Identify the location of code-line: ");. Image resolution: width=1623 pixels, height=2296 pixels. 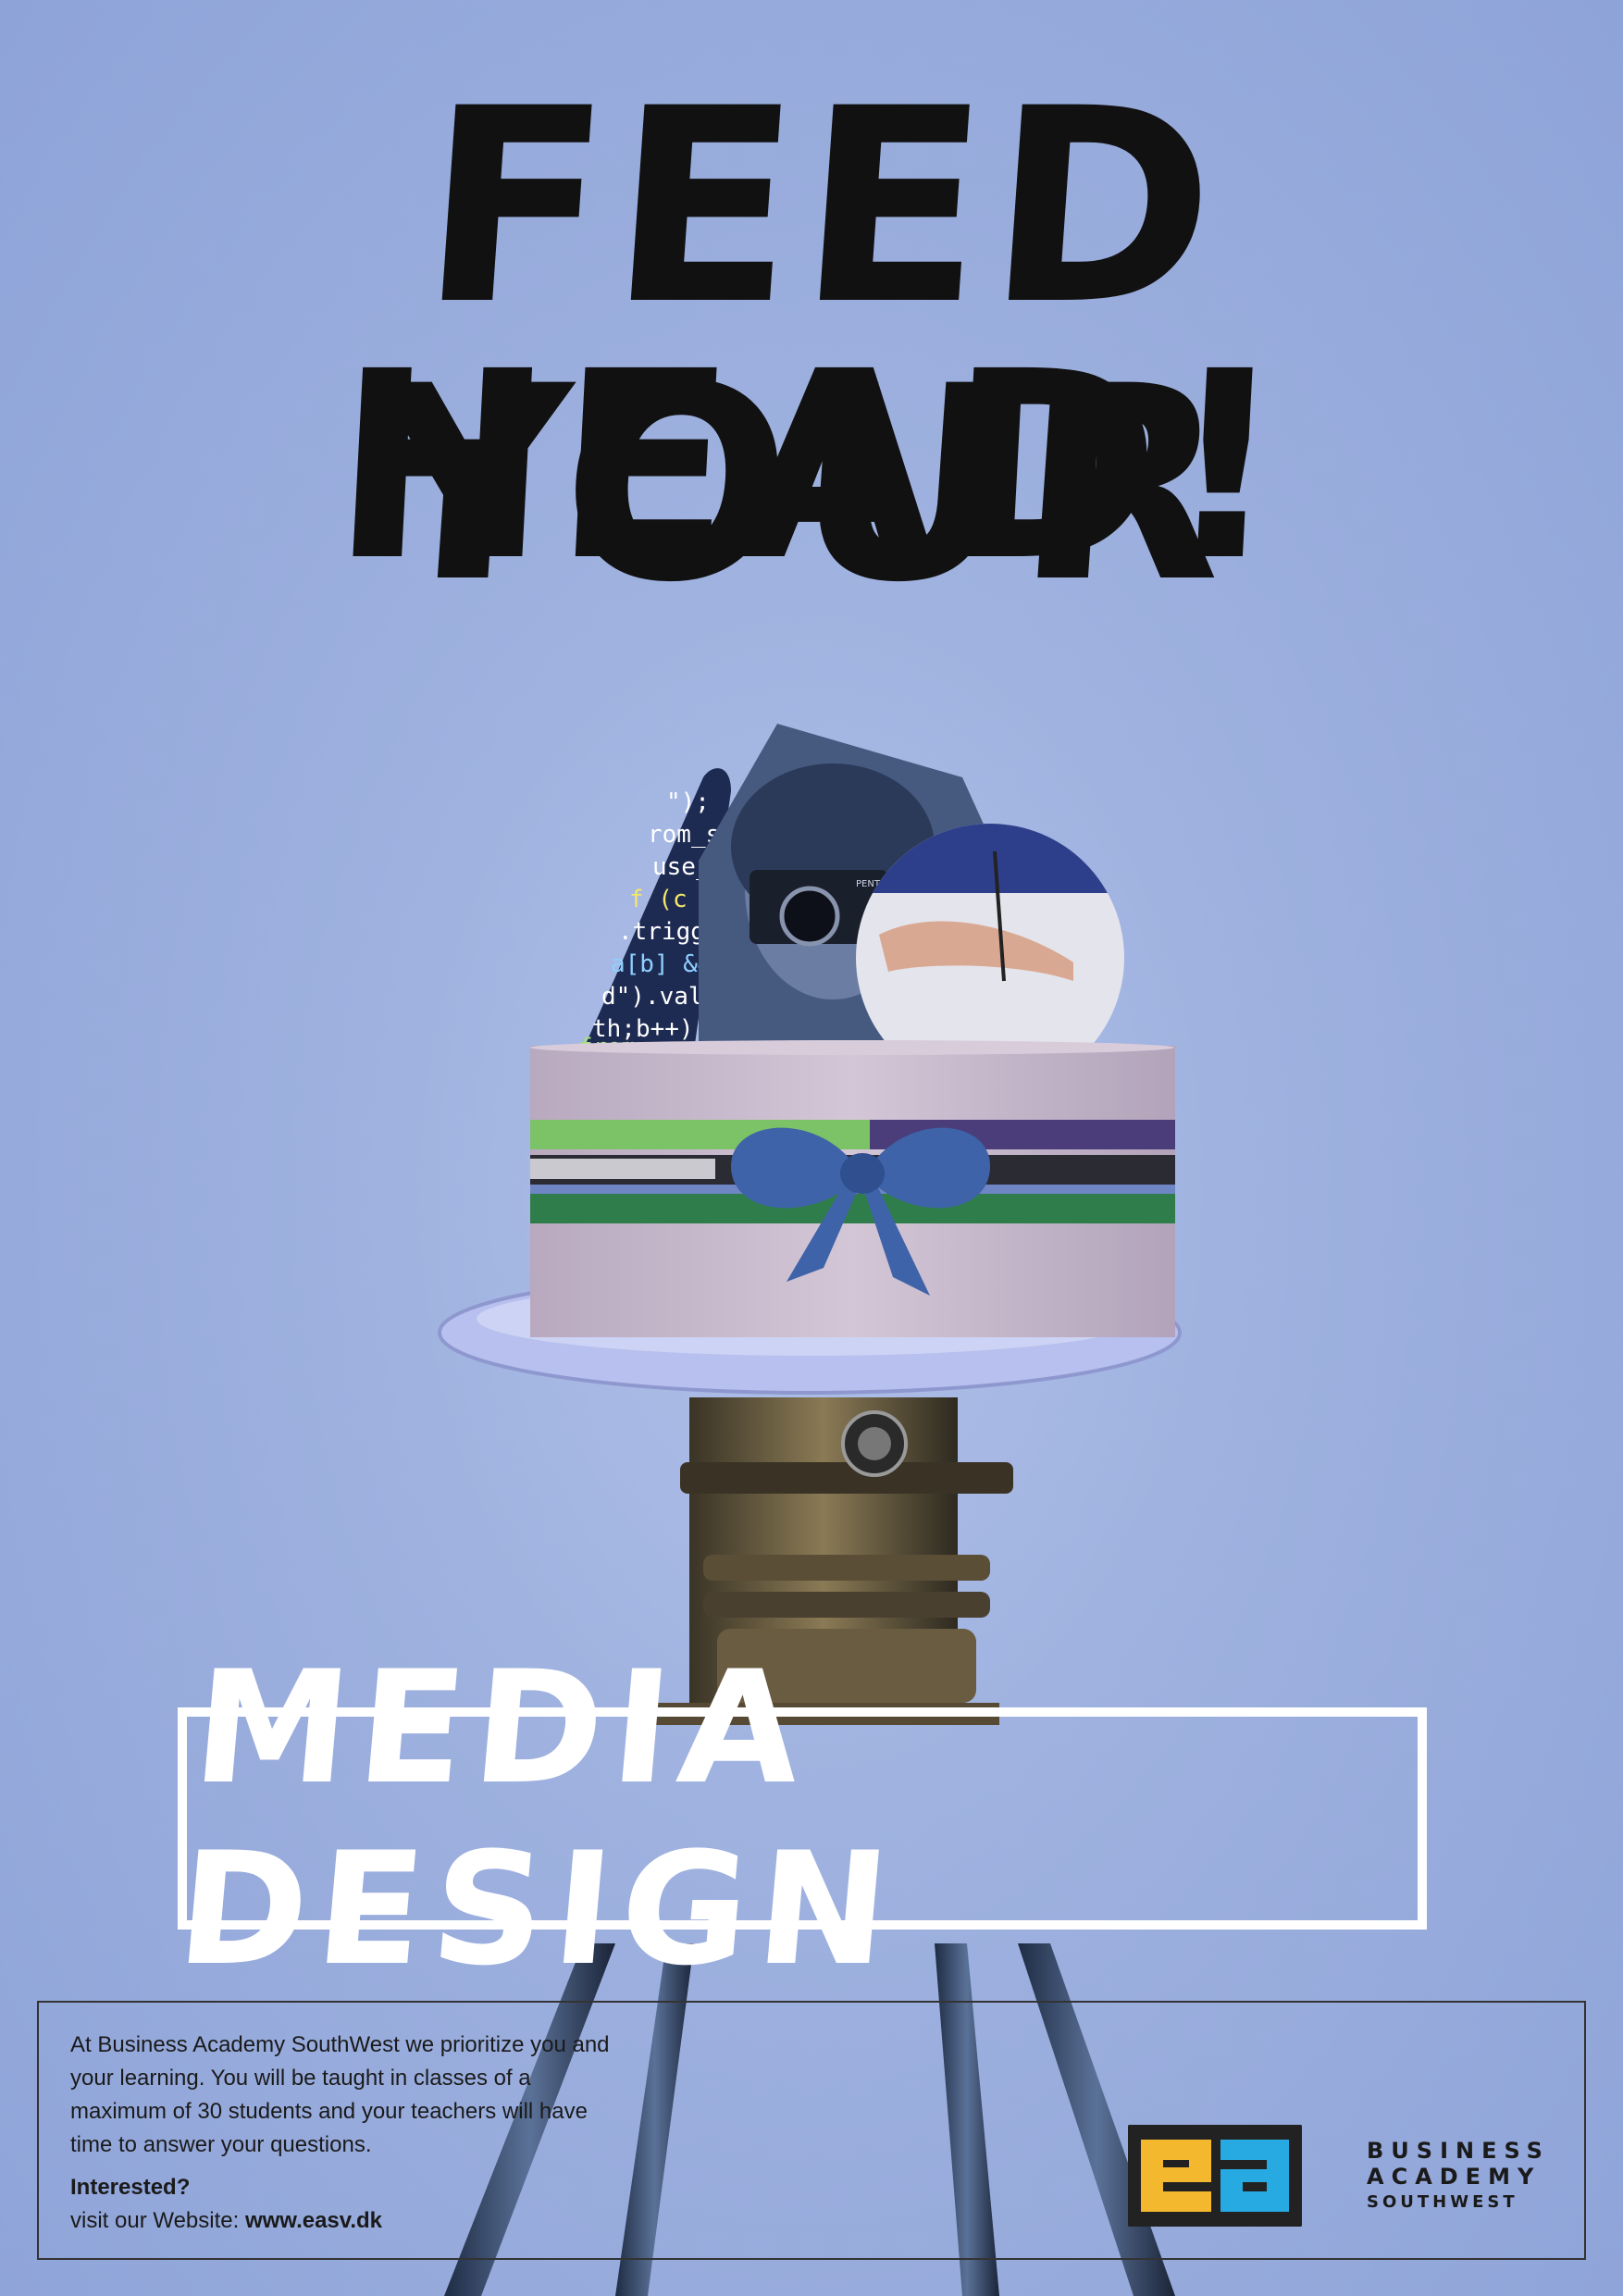
(688, 802).